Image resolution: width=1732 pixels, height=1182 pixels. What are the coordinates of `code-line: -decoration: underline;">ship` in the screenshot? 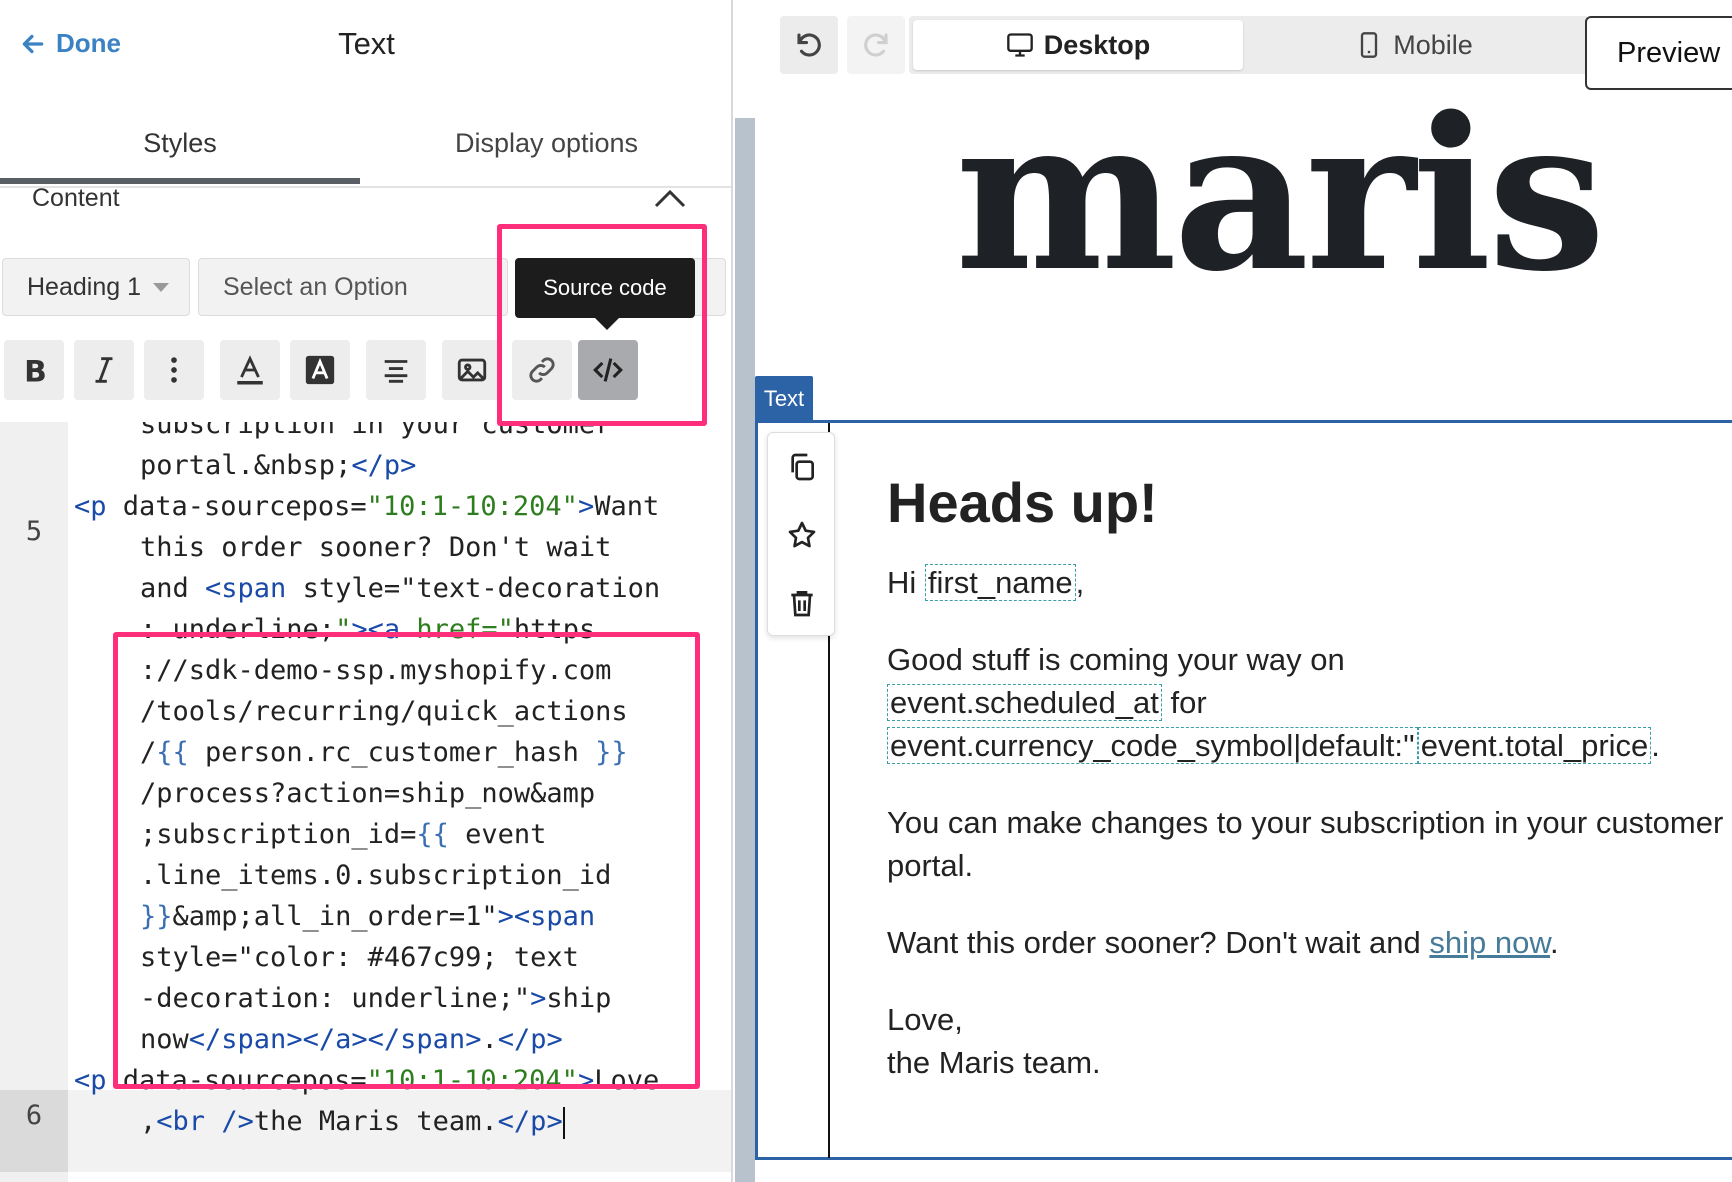 It's located at (376, 998).